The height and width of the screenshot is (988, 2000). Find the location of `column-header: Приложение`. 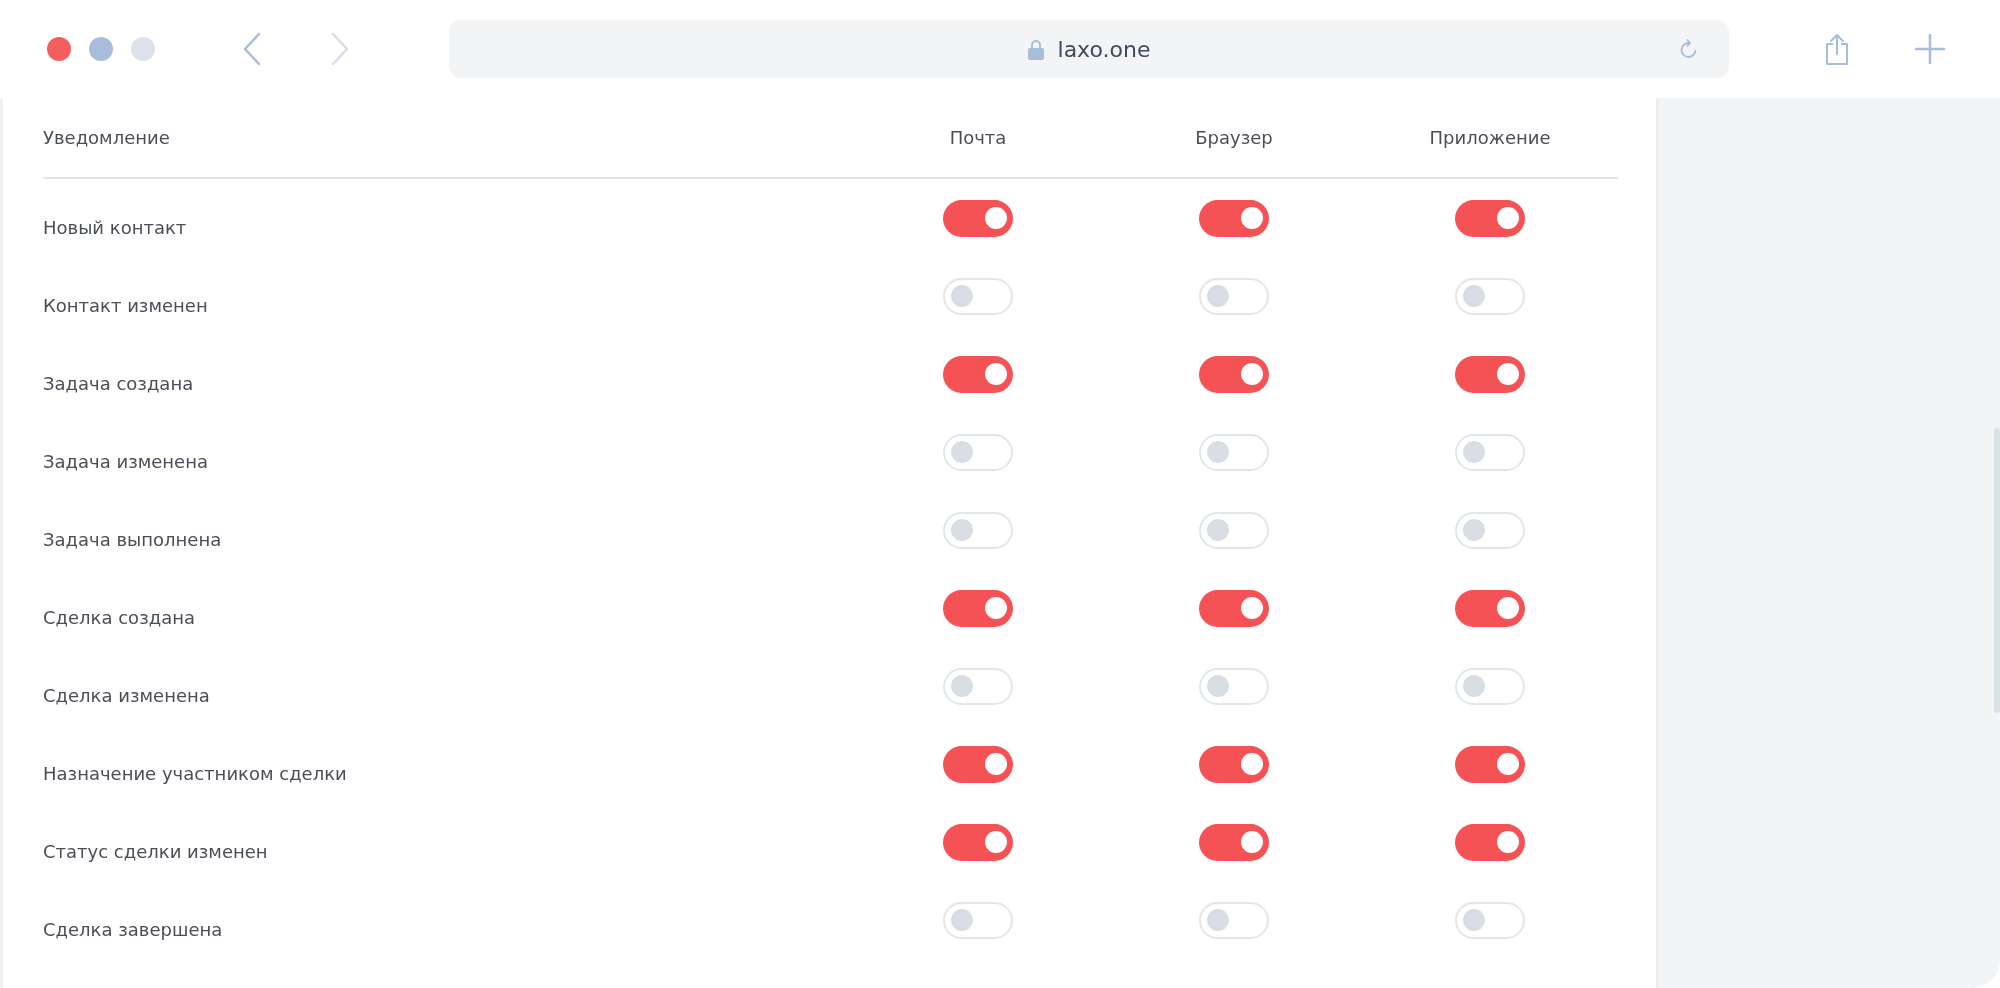

column-header: Приложение is located at coordinates (1490, 137).